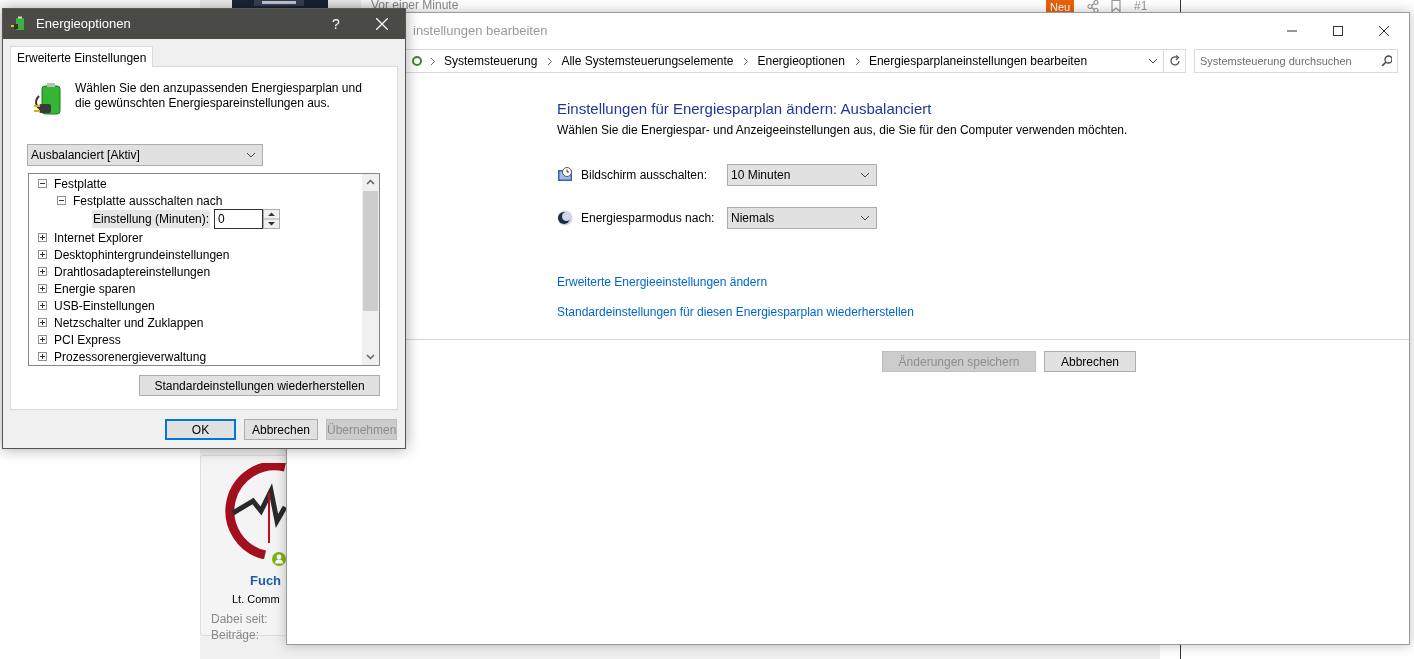 This screenshot has width=1414, height=659. What do you see at coordinates (802, 218) in the screenshot?
I see `setting-dropdown: Niemals` at bounding box center [802, 218].